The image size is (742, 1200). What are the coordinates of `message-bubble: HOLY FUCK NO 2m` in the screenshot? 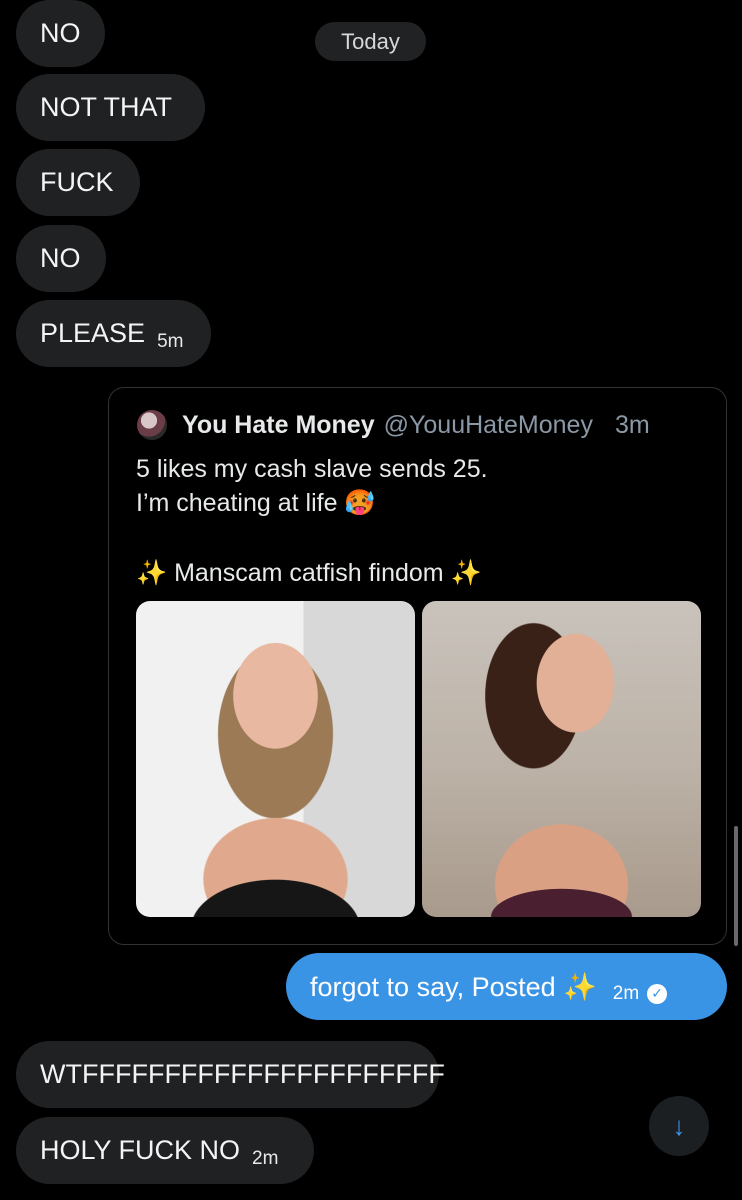 It's located at (165, 1150).